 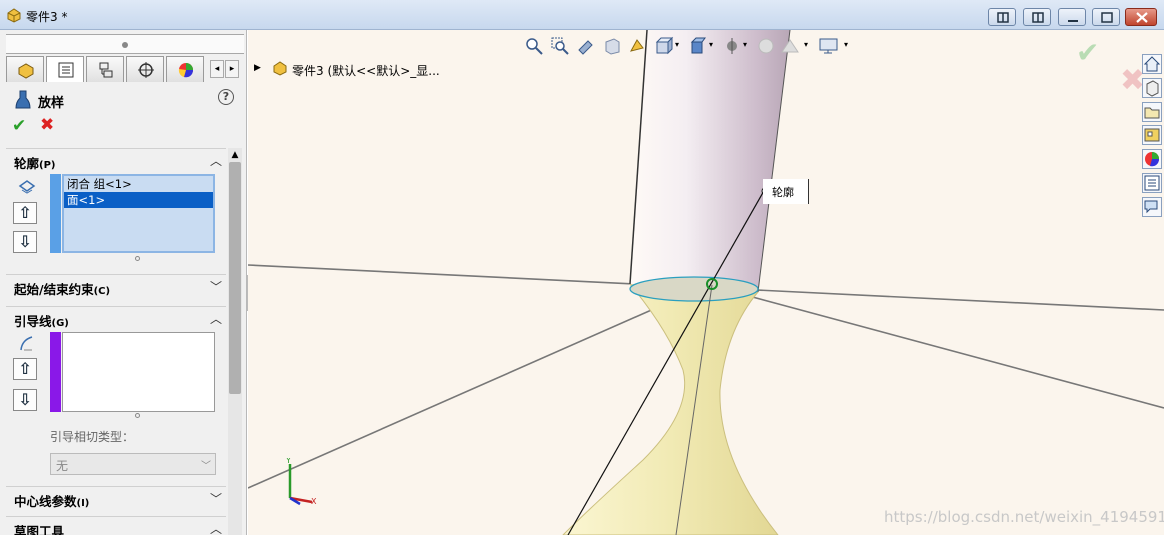 I want to click on tab-feature-manager, so click(x=25, y=69).